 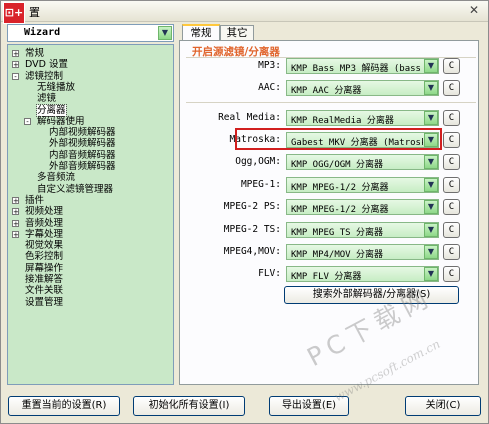 I want to click on splitter-select: KMP MPEG TS 分离器 ▼, so click(x=362, y=230).